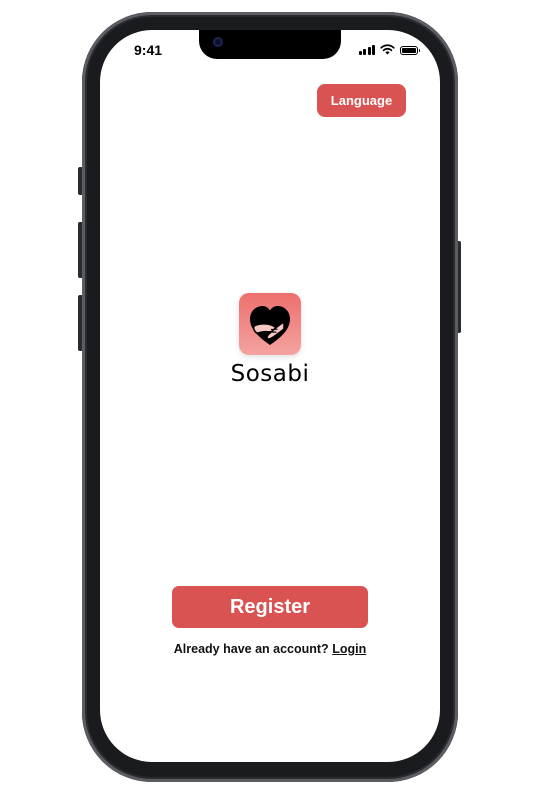 This screenshot has width=540, height=810. I want to click on wifi-icon, so click(387, 49).